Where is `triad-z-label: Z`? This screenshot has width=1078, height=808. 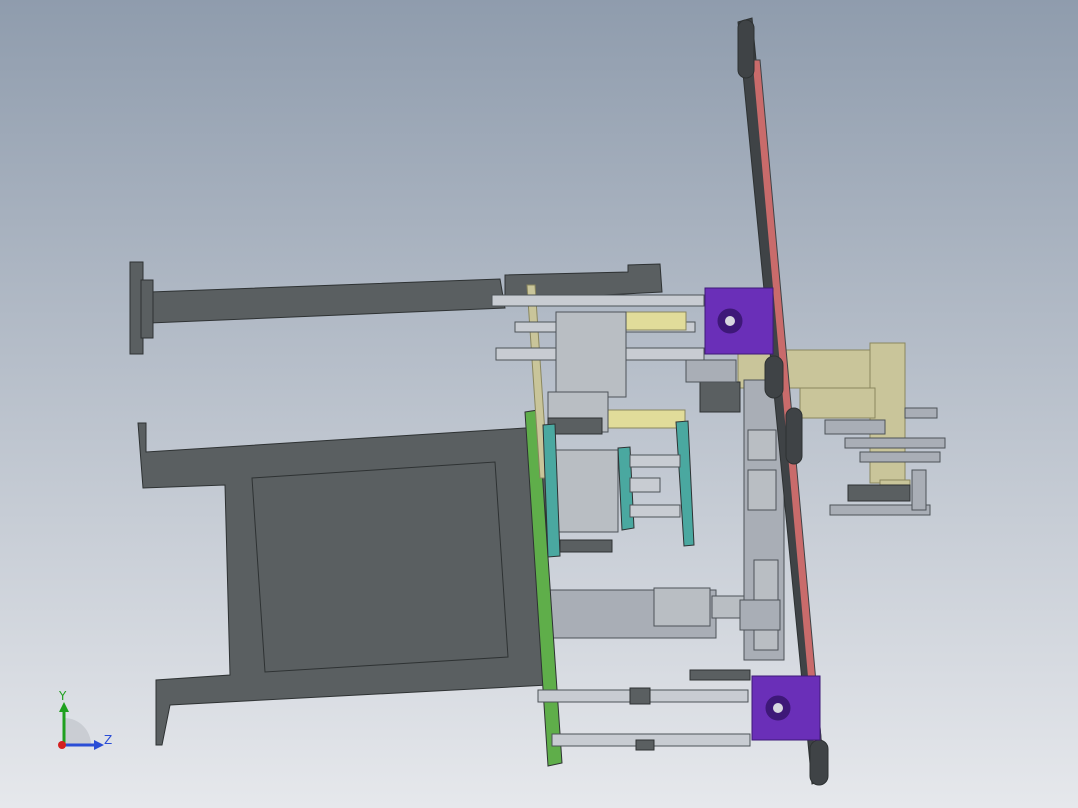
triad-z-label: Z is located at coordinates (108, 740).